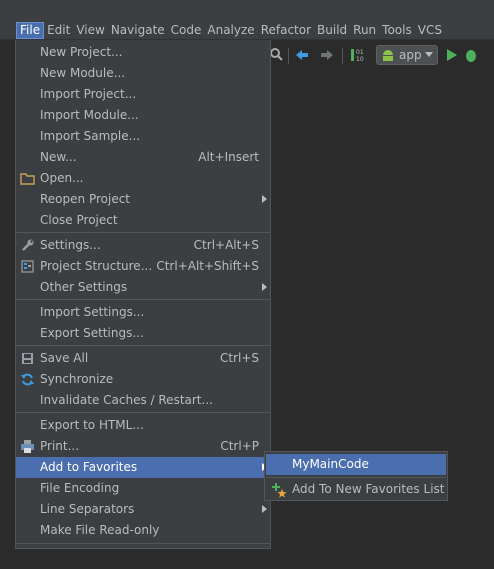 This screenshot has width=494, height=569. What do you see at coordinates (80, 488) in the screenshot?
I see `menu-item-label: File Encoding` at bounding box center [80, 488].